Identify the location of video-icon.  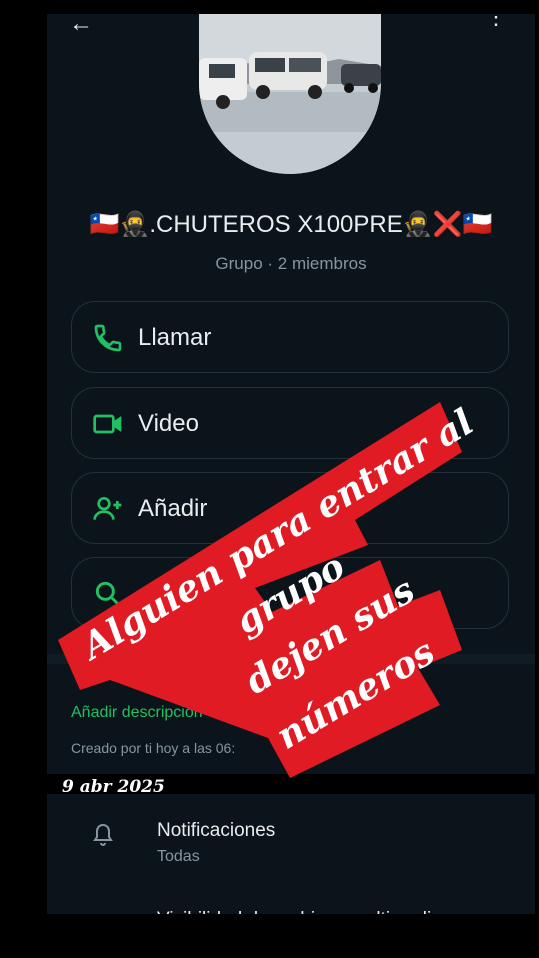
(107, 424).